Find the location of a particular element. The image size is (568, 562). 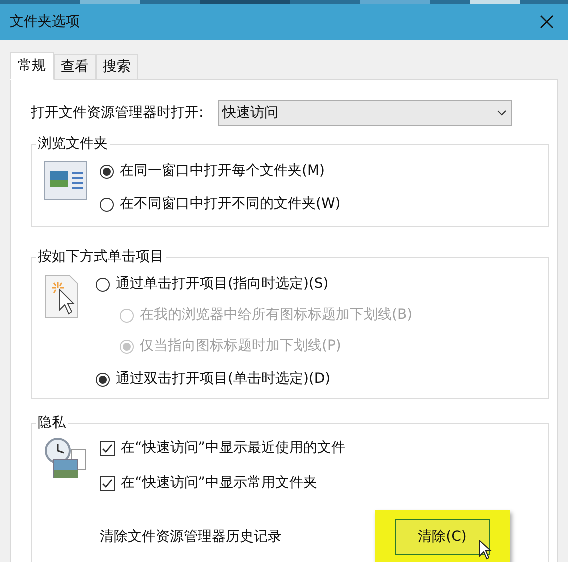

clear-history-label: 清除文件资源管理器历史记录 is located at coordinates (191, 537).